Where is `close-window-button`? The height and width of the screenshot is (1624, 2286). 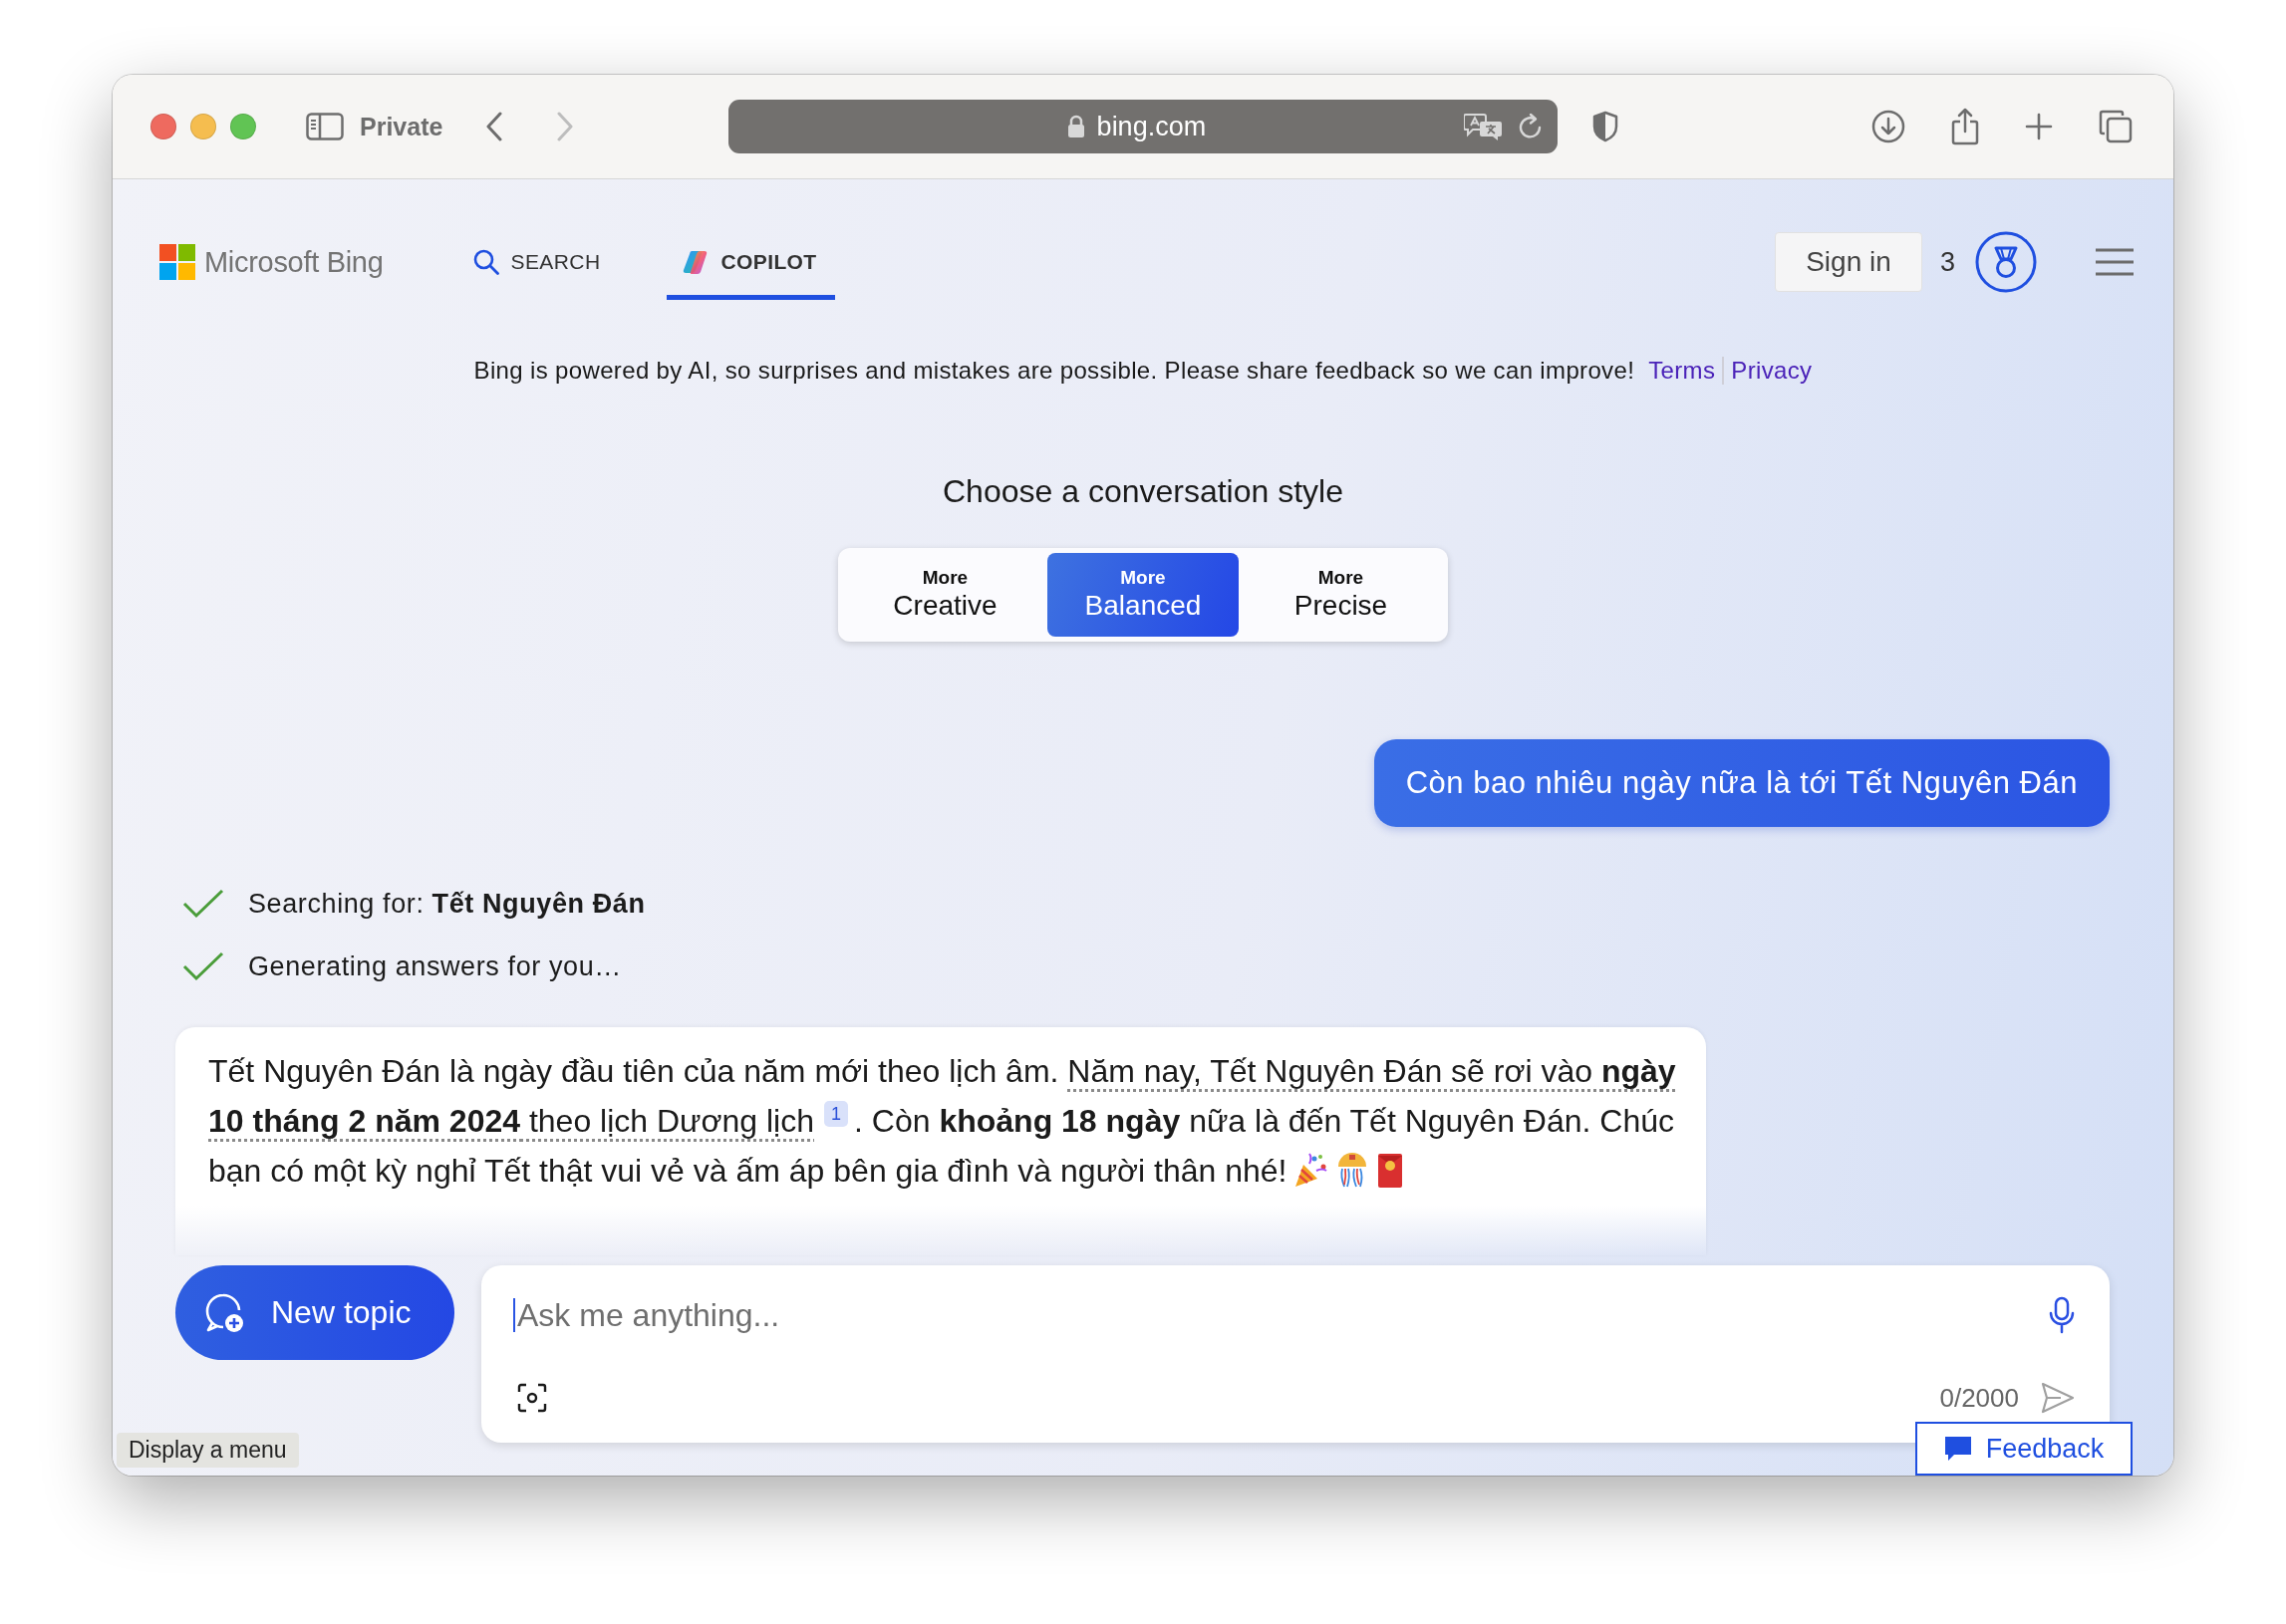
close-window-button is located at coordinates (163, 127).